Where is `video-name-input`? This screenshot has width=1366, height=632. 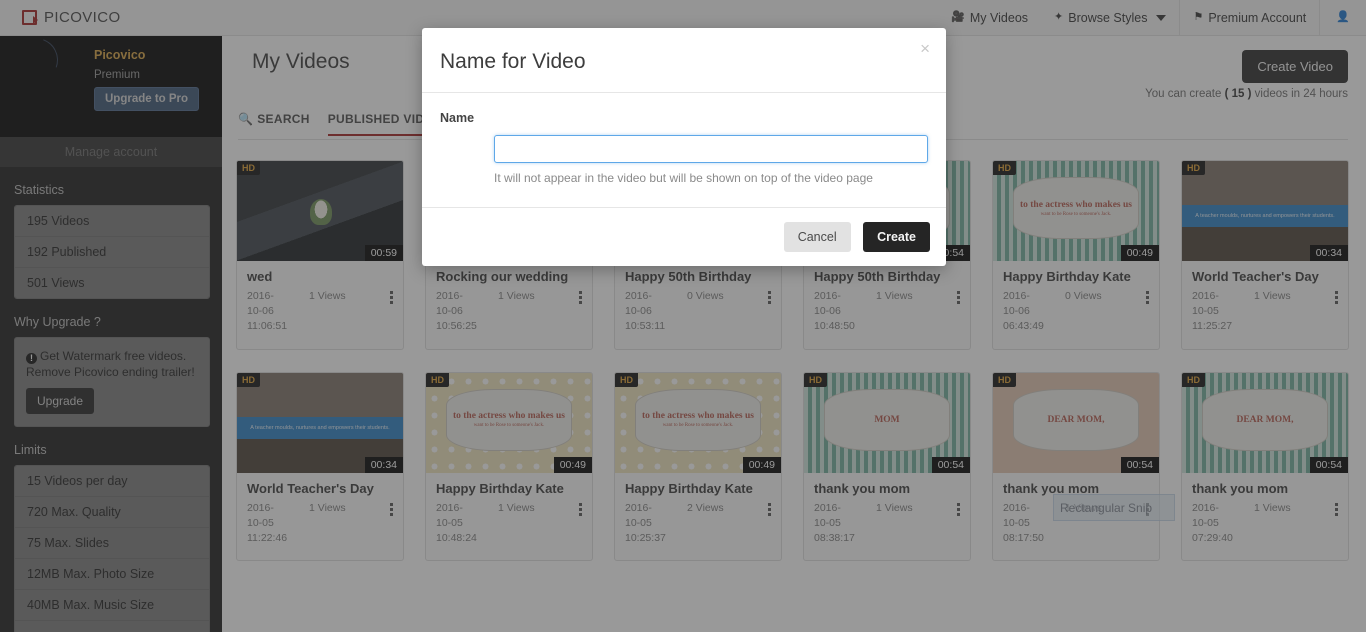
video-name-input is located at coordinates (711, 149).